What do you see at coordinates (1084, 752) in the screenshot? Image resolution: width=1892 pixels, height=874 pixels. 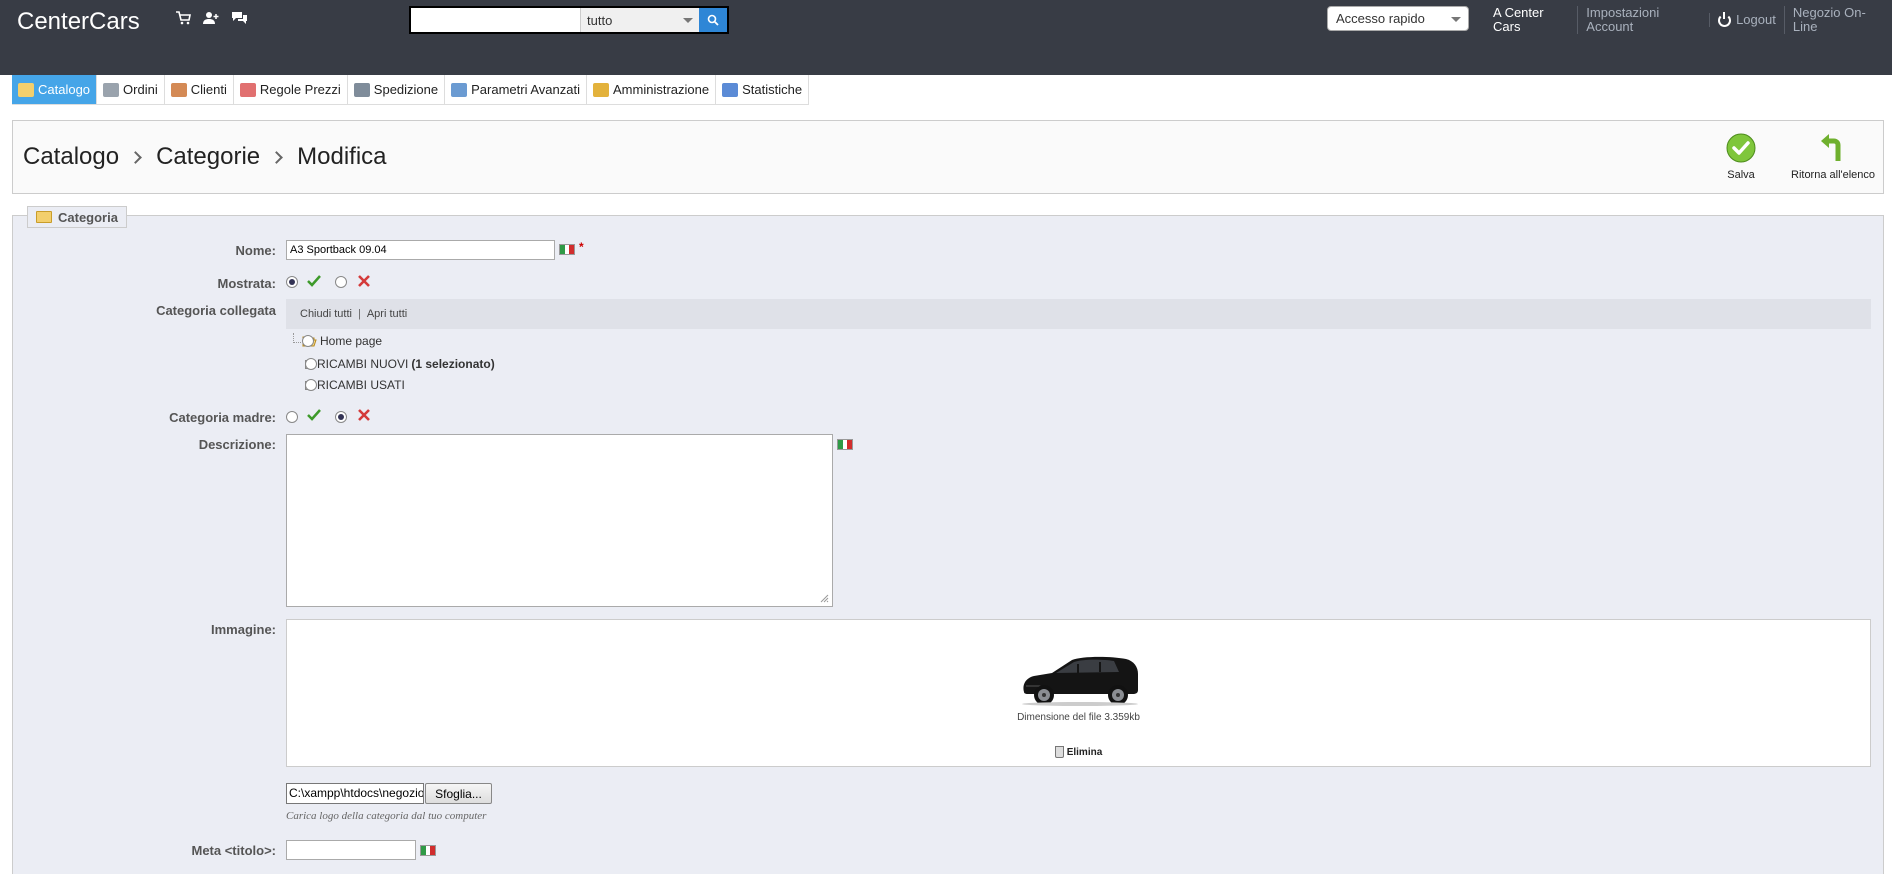 I see `delete-label: Elimina` at bounding box center [1084, 752].